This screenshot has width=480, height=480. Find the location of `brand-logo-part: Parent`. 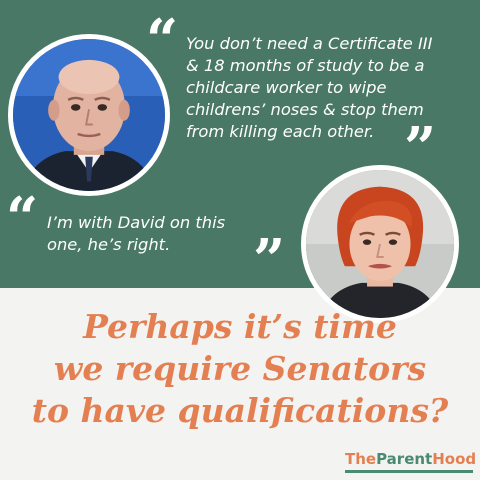

brand-logo-part: Parent is located at coordinates (404, 459).